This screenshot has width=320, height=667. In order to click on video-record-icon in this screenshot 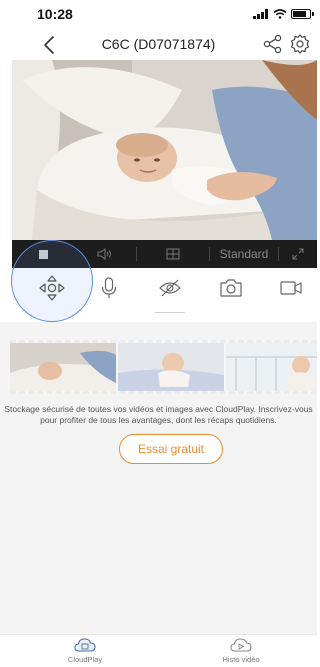, I will do `click(291, 288)`.